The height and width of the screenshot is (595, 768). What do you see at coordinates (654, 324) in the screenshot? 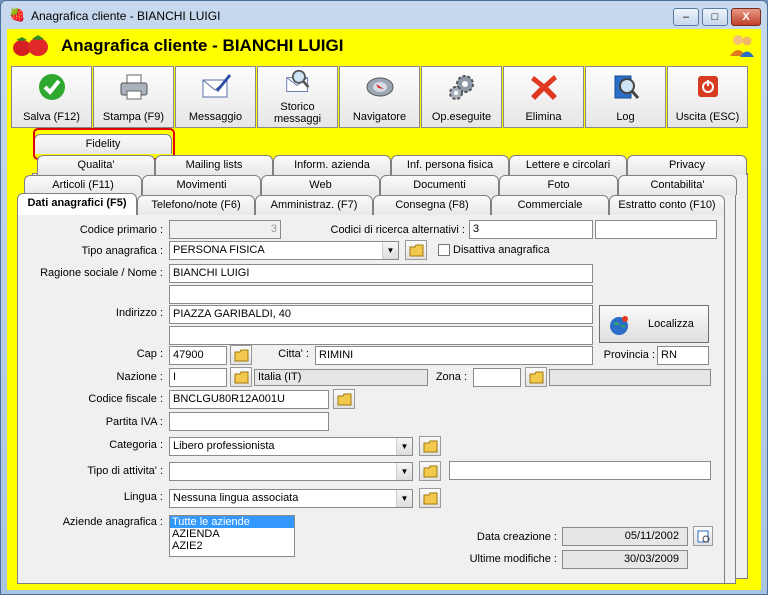
I see `localizza-button: Localizza` at bounding box center [654, 324].